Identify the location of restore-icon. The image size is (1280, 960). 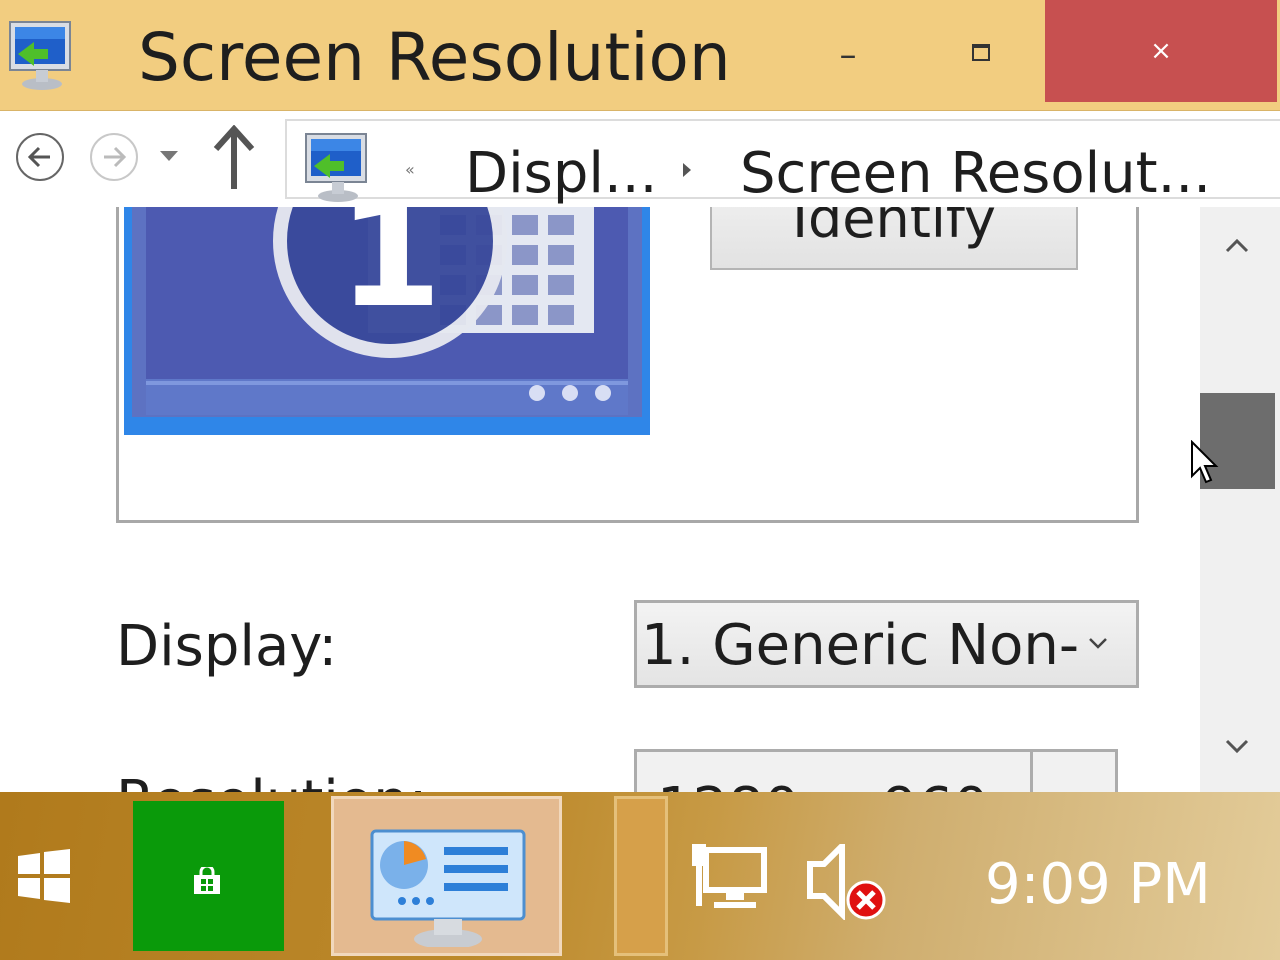
(981, 52).